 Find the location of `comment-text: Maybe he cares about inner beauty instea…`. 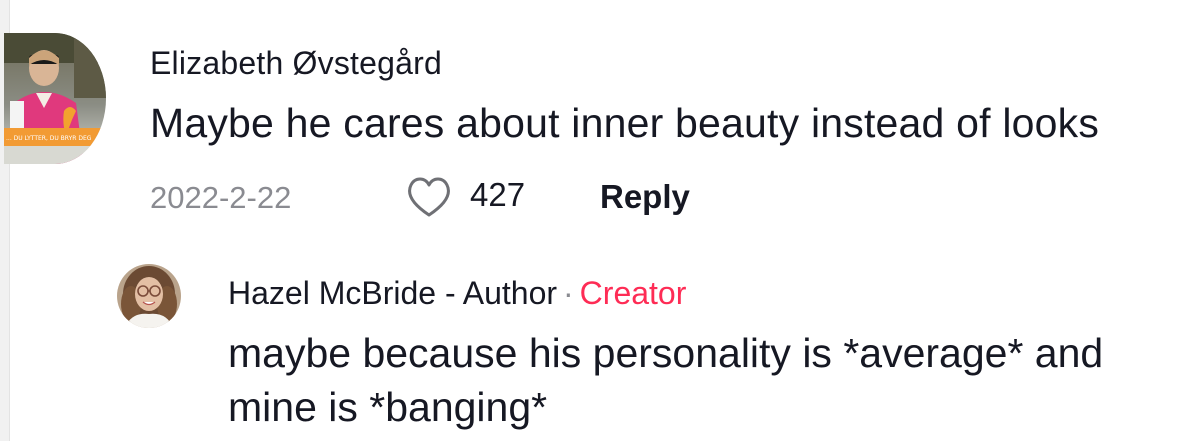

comment-text: Maybe he cares about inner beauty instea… is located at coordinates (625, 123).